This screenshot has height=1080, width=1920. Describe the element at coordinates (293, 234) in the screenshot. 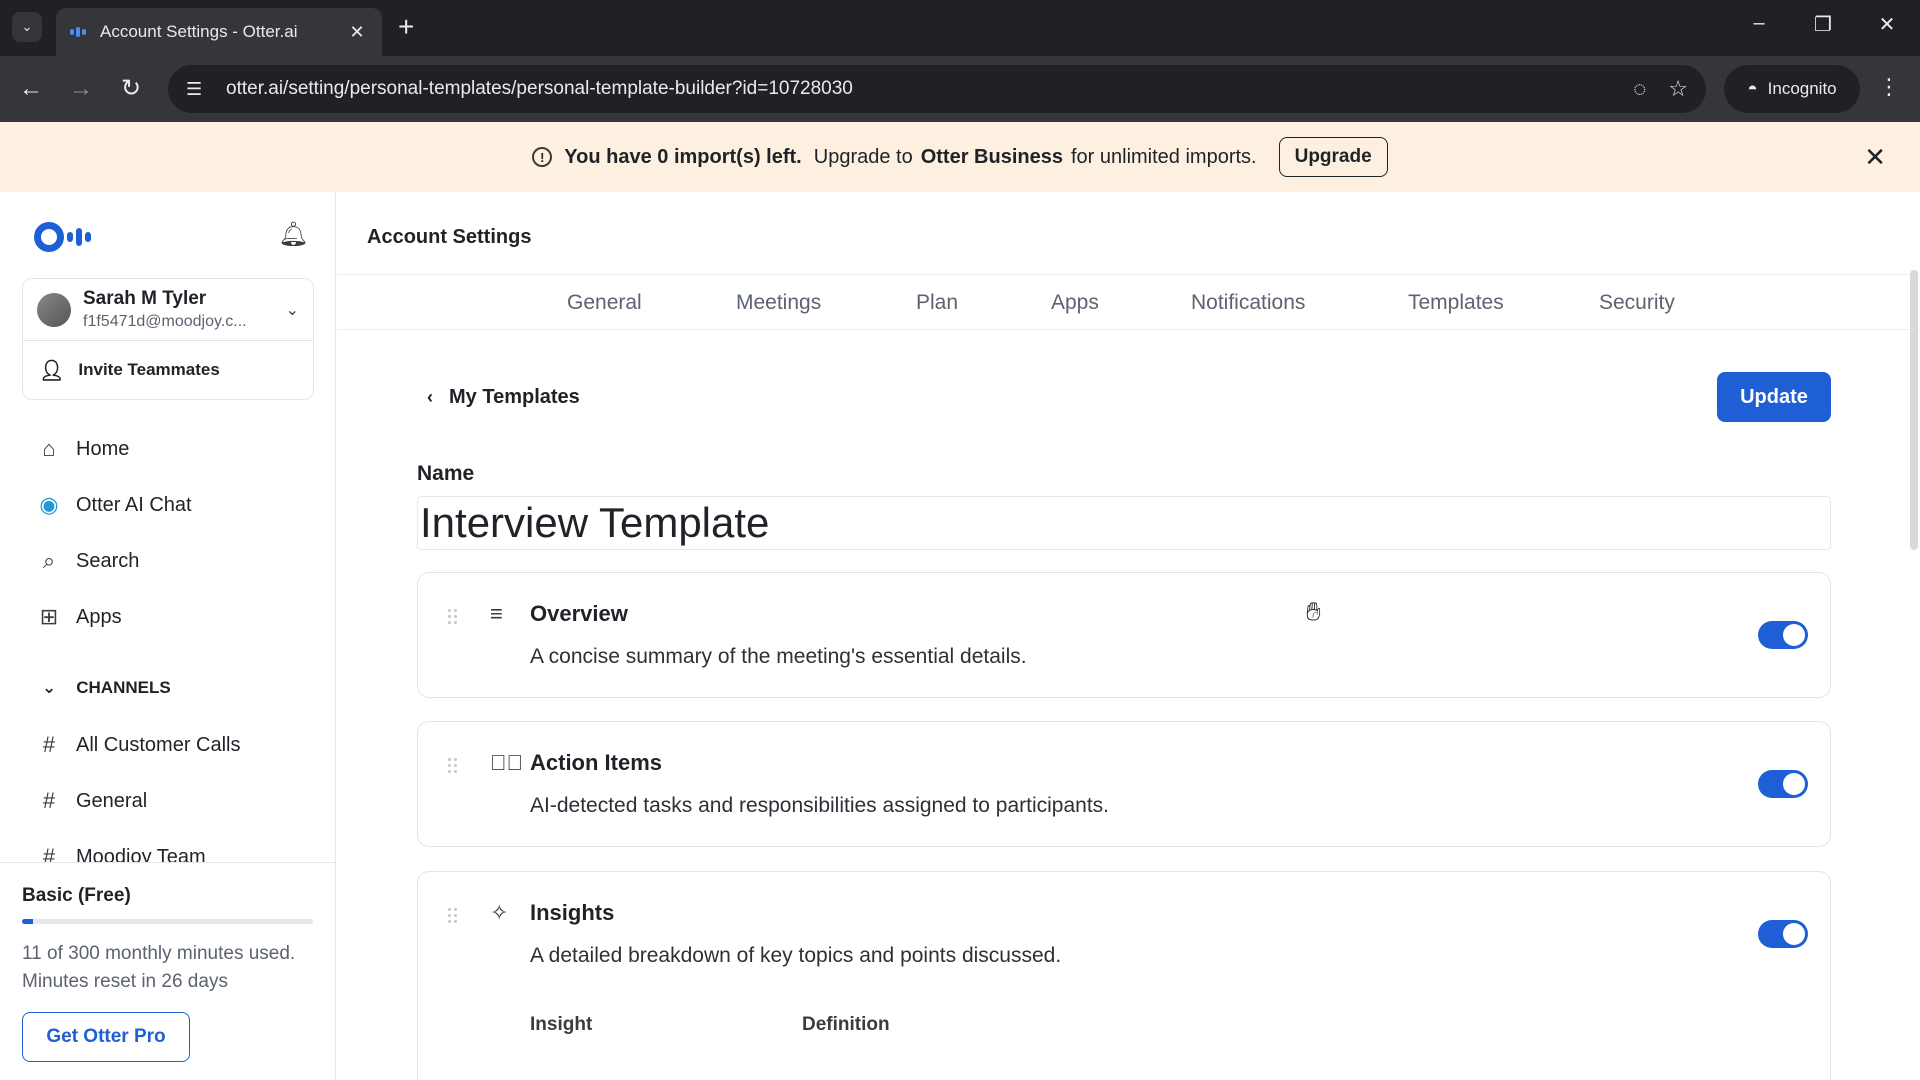

I see `bell-icon: 🔔︎` at that location.